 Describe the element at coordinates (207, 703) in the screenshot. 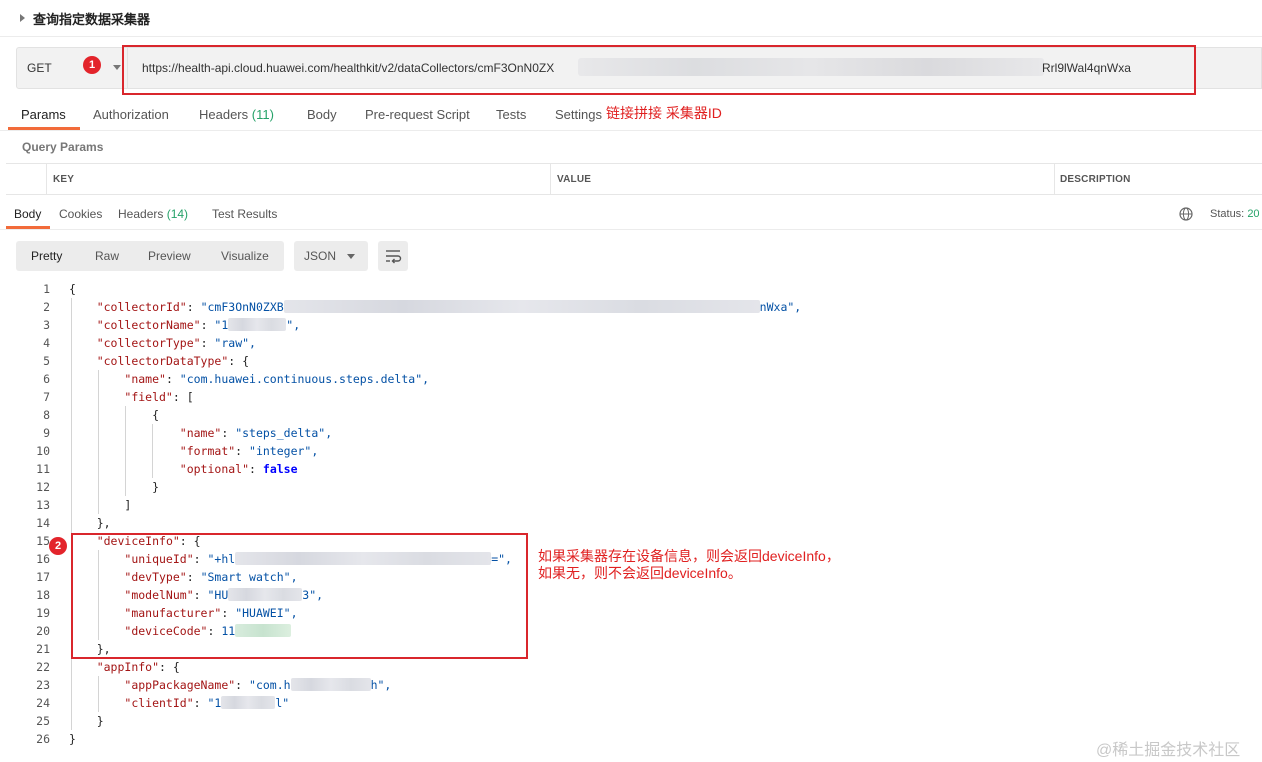

I see `code-line: "clientId": "1 l"` at that location.